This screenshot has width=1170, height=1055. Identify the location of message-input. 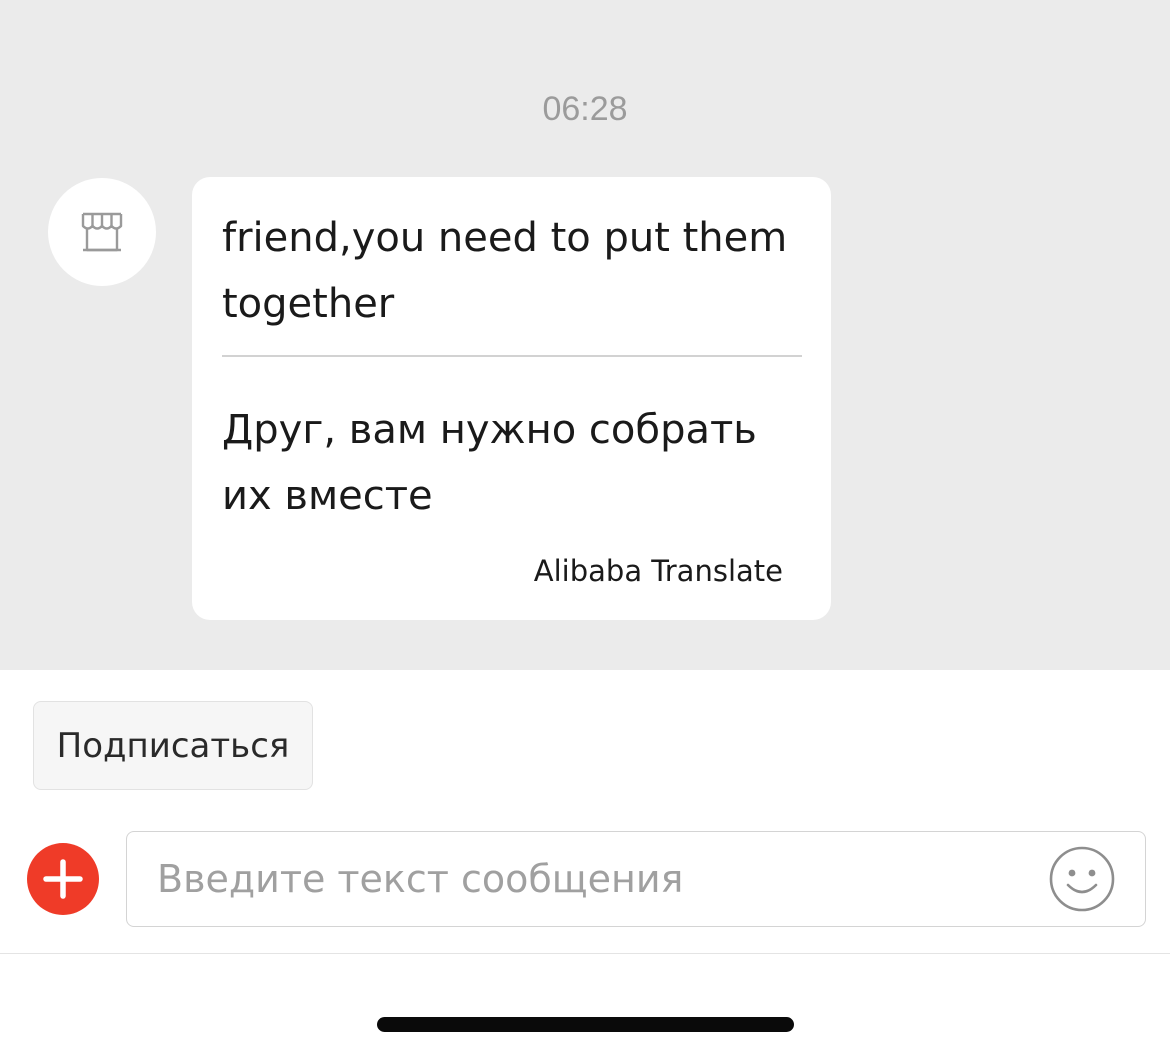
(592, 878).